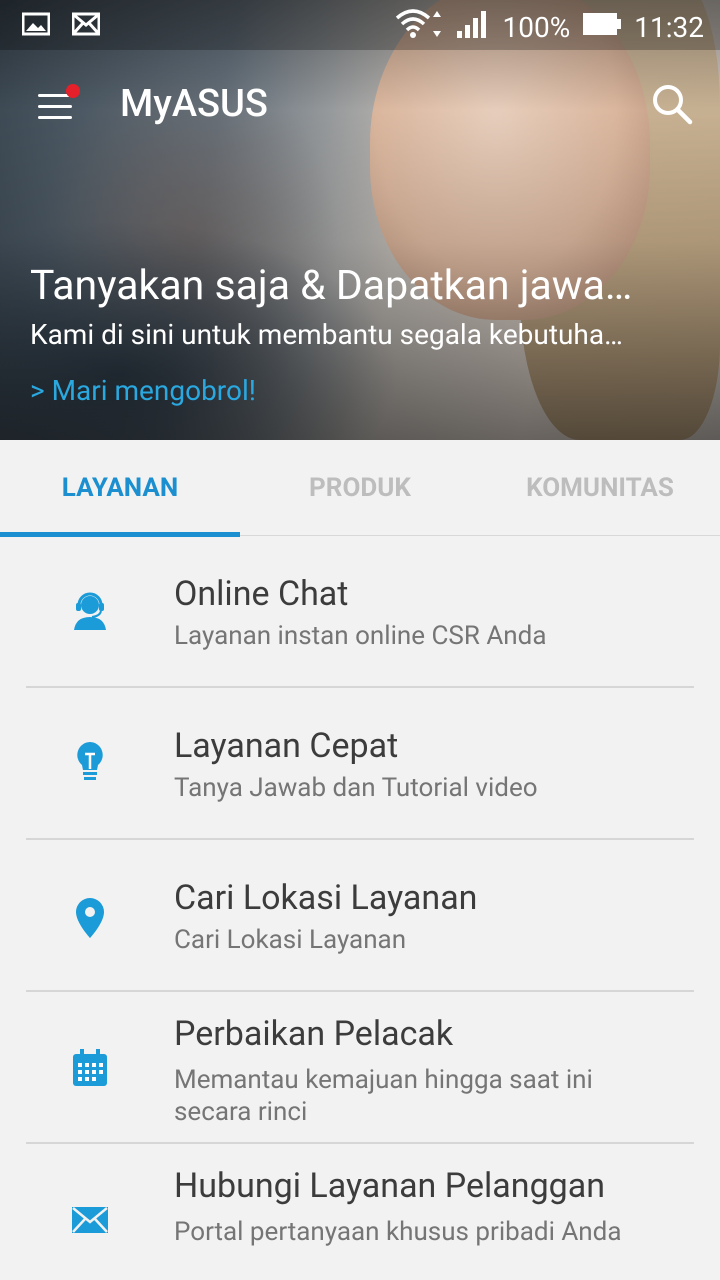 This screenshot has height=1280, width=720. What do you see at coordinates (143, 390) in the screenshot?
I see `chat-now-link: > Mari mengobrol!` at bounding box center [143, 390].